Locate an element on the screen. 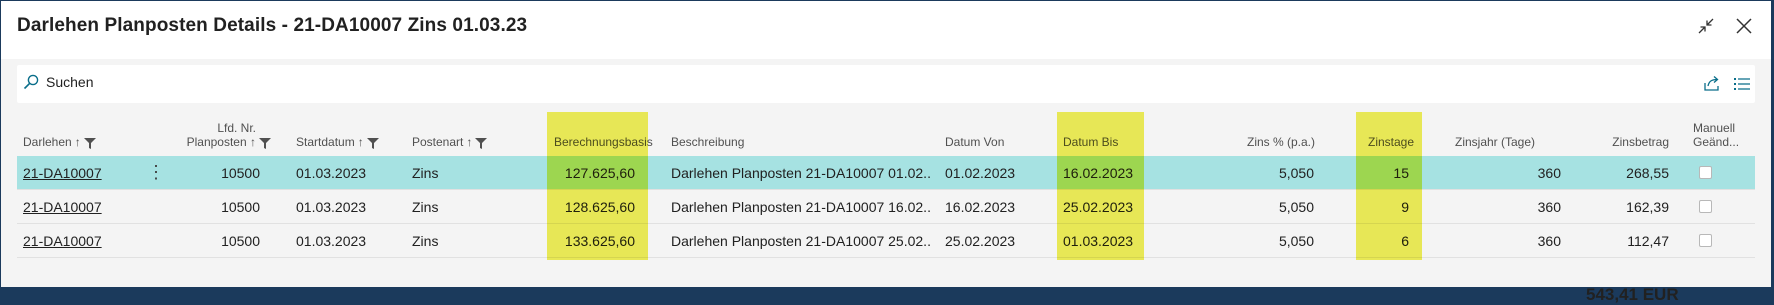 Image resolution: width=1774 pixels, height=305 pixels. header-zinsbetrag: Zinsbetrag is located at coordinates (1613, 142).